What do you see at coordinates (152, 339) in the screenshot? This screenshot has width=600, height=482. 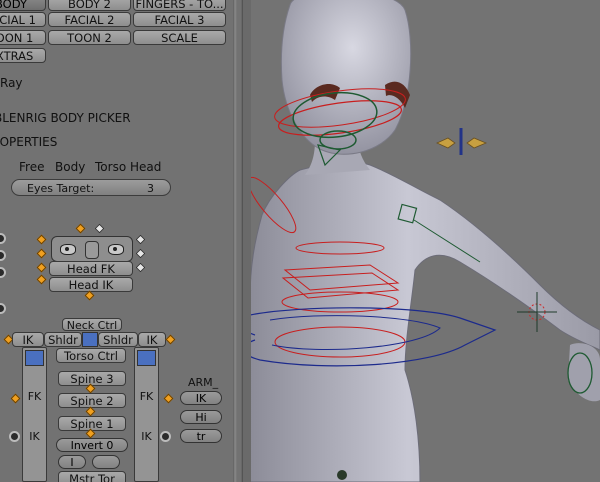 I see `ik-right-button: IK` at bounding box center [152, 339].